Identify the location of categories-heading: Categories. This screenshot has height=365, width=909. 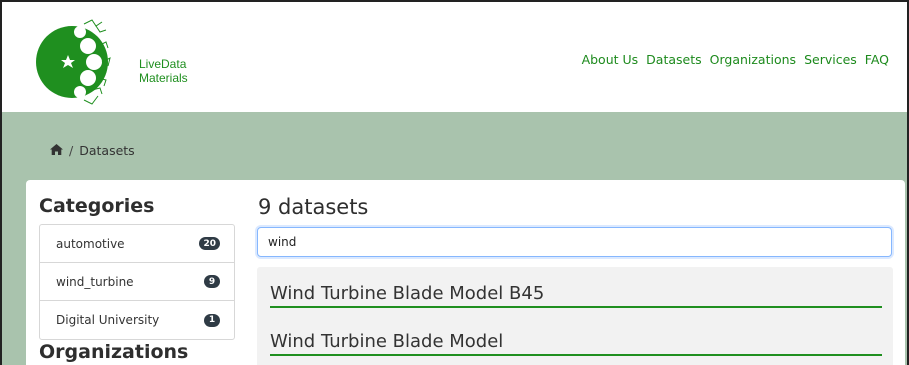
(97, 206).